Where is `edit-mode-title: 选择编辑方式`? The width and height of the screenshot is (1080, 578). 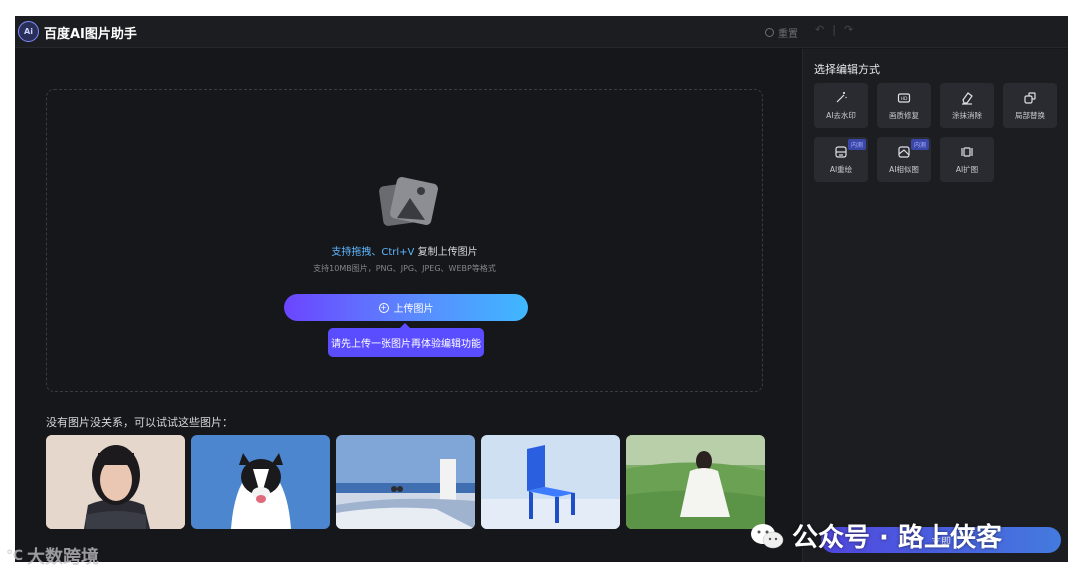
edit-mode-title: 选择编辑方式 is located at coordinates (847, 69).